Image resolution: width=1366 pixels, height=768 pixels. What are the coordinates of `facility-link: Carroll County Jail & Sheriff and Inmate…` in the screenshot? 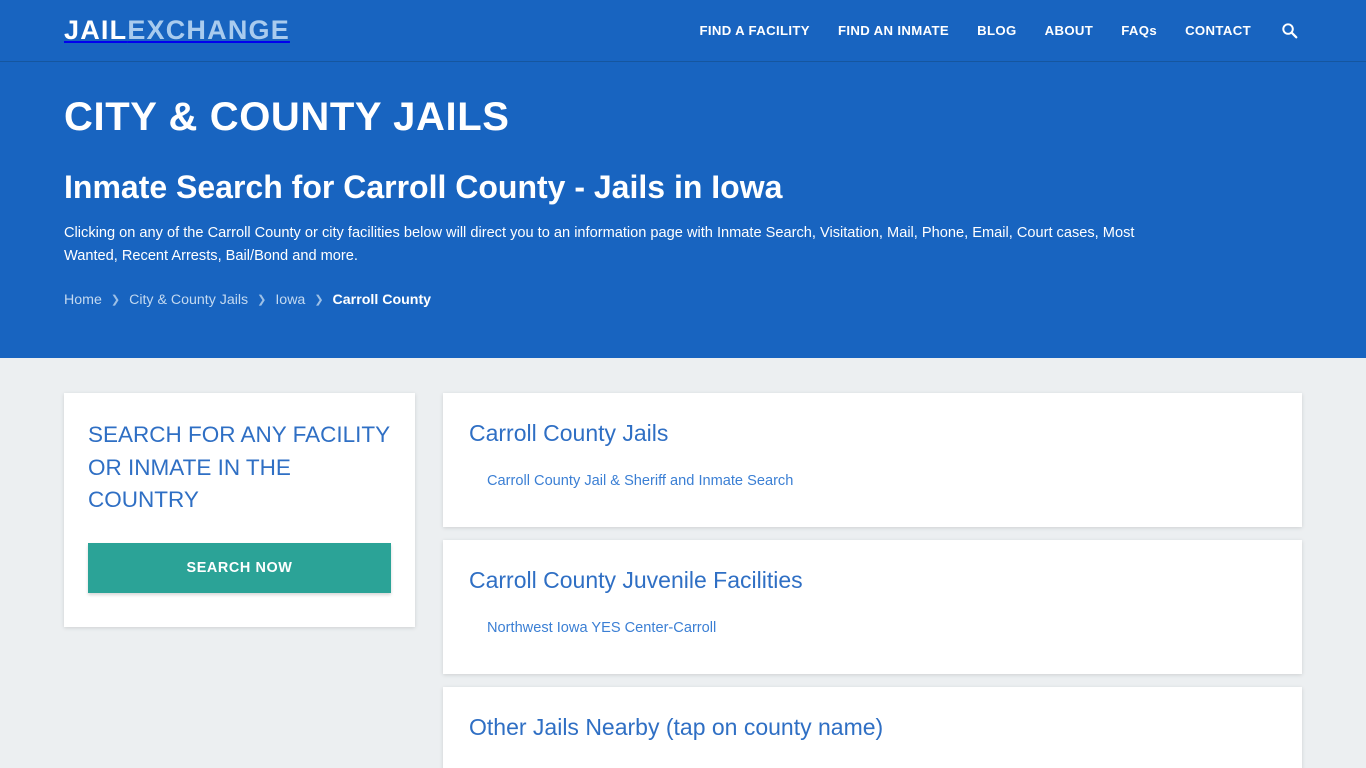 It's located at (640, 481).